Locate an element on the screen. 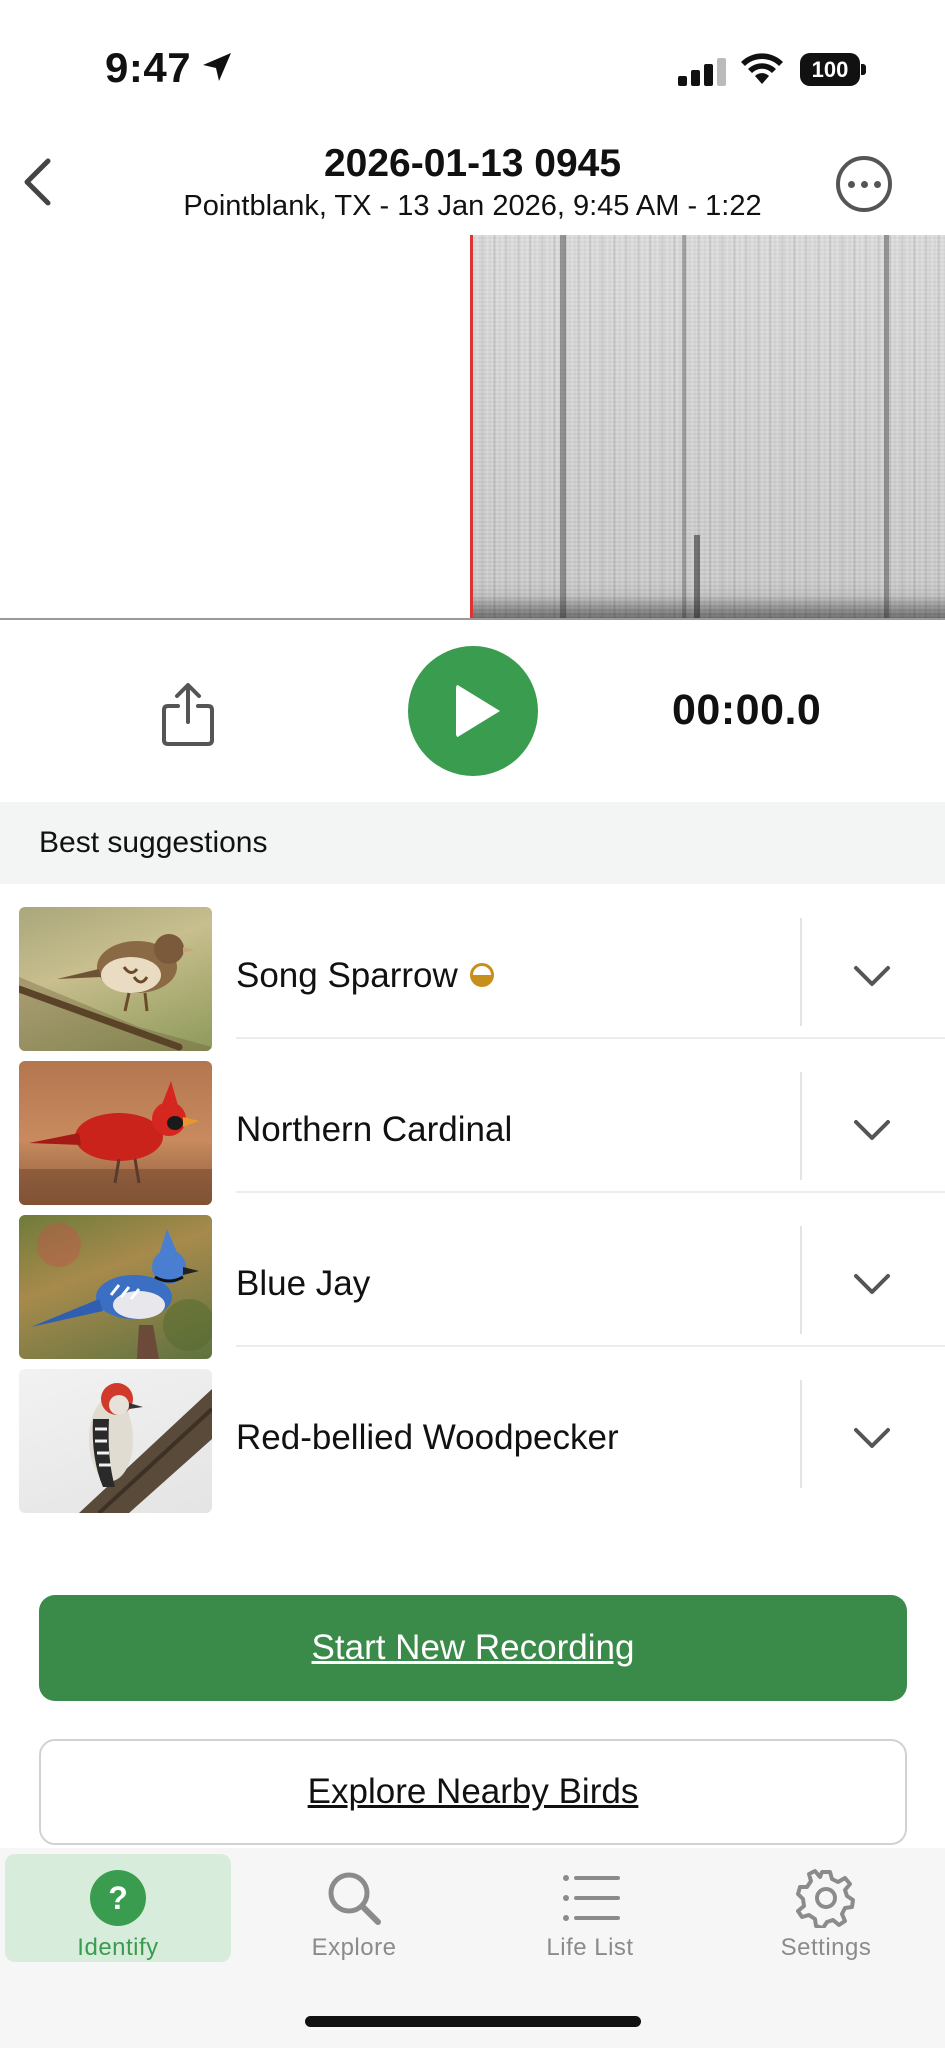 Image resolution: width=945 pixels, height=2048 pixels. list-item: Northern Cardinal is located at coordinates (472, 1121).